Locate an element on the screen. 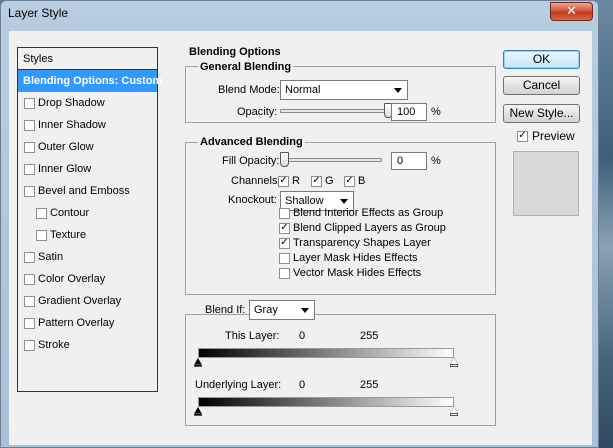  this-layer-black-slider-base is located at coordinates (198, 365).